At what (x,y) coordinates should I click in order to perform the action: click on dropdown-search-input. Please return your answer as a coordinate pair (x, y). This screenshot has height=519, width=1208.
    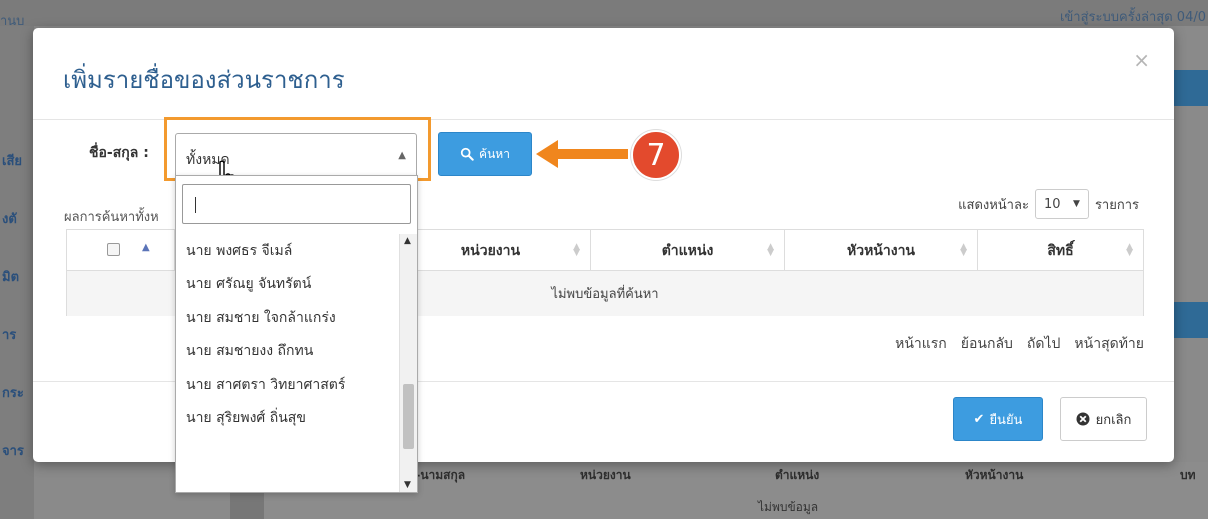
    Looking at the image, I should click on (296, 204).